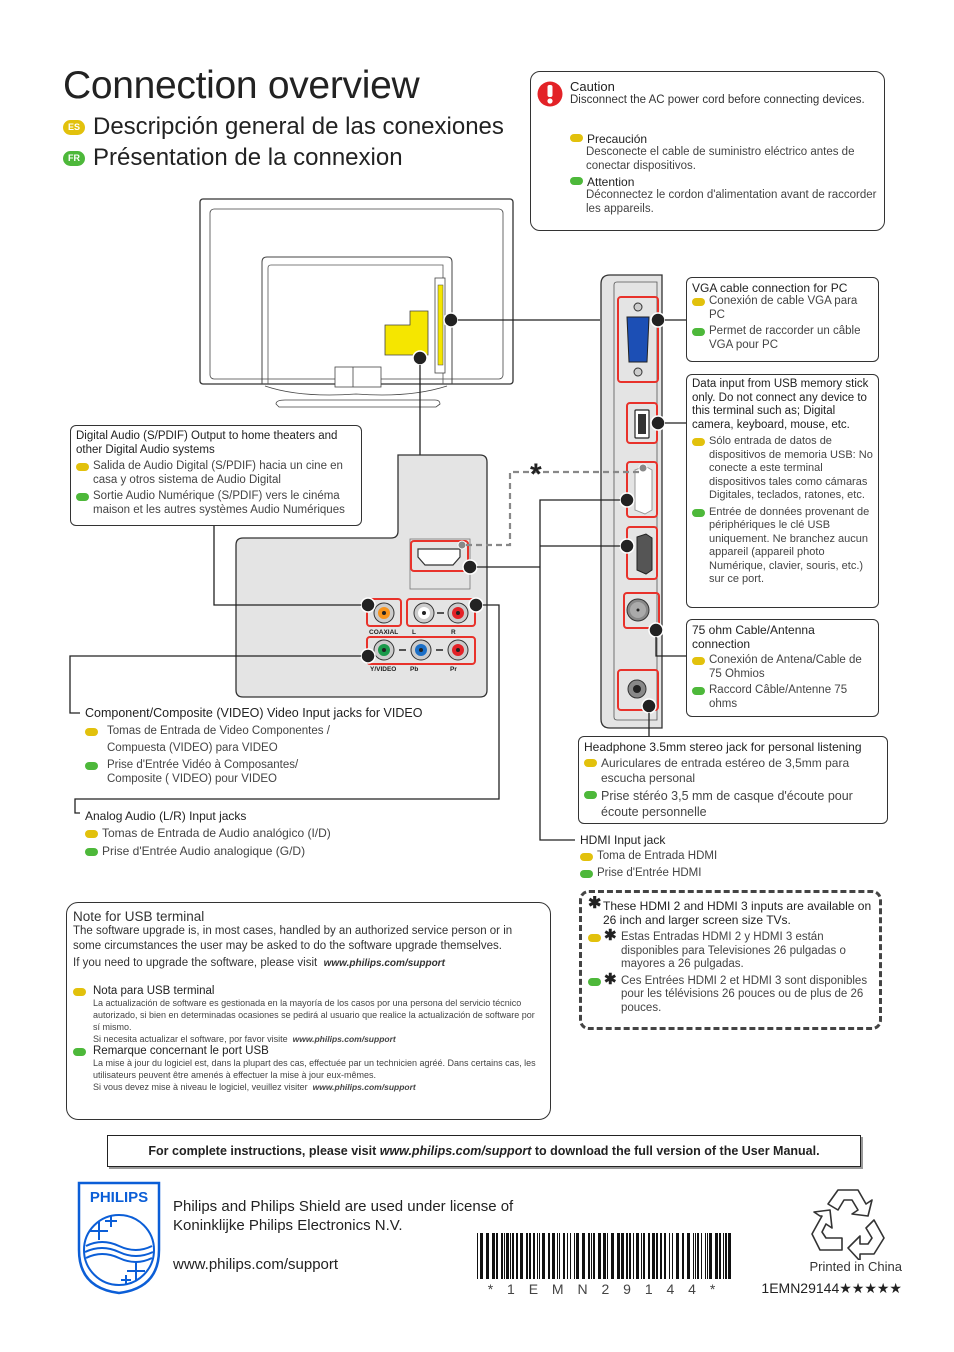  Describe the element at coordinates (384, 963) in the screenshot. I see `usb-note-link: www.philips.com/support` at that location.